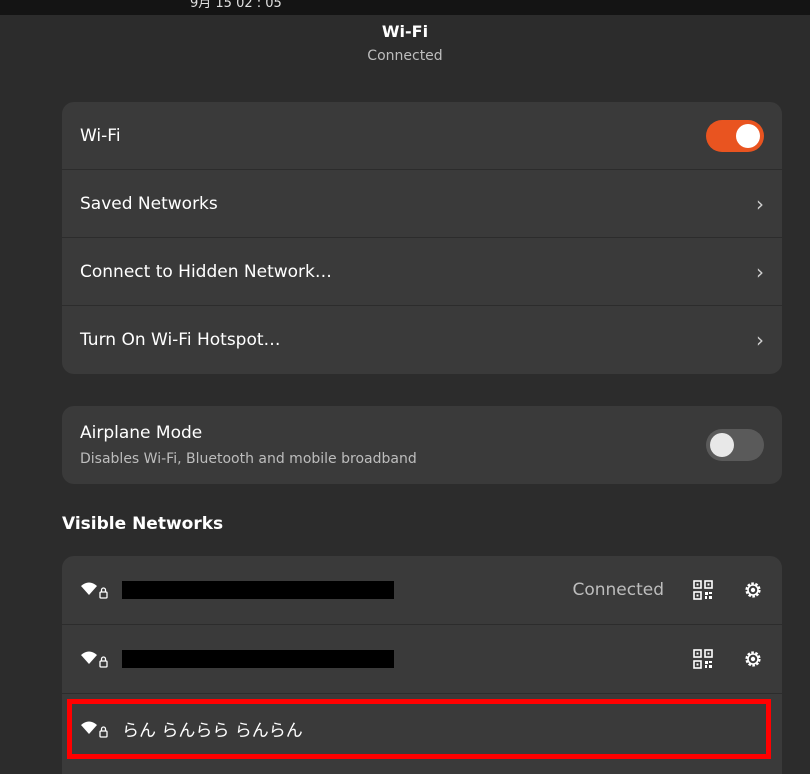 The height and width of the screenshot is (774, 810). What do you see at coordinates (236, 5) in the screenshot?
I see `clock: 9月 15 02 : 05` at bounding box center [236, 5].